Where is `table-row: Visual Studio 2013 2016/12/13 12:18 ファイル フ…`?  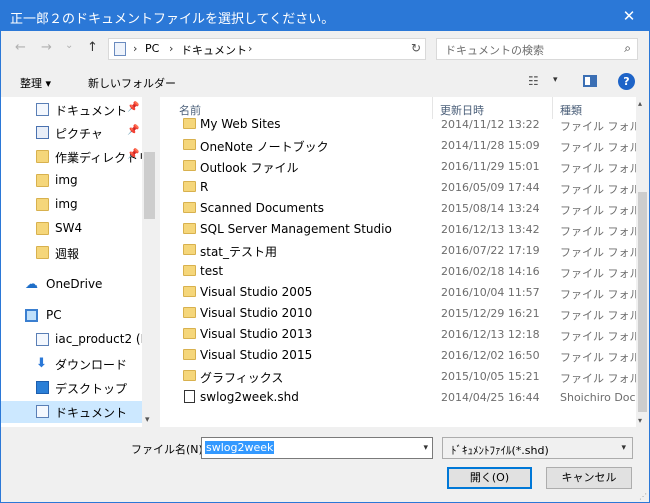
table-row: Visual Studio 2013 2016/12/13 12:18 ファイル フ… is located at coordinates (398, 334).